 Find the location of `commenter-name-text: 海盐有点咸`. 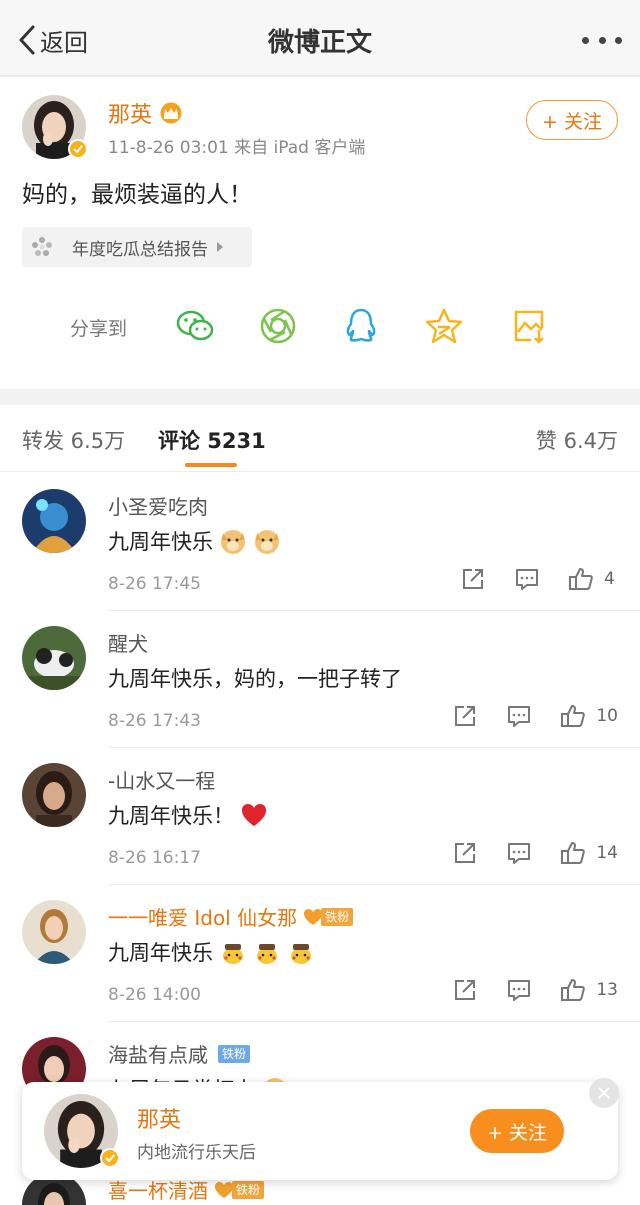

commenter-name-text: 海盐有点咸 is located at coordinates (158, 1053).